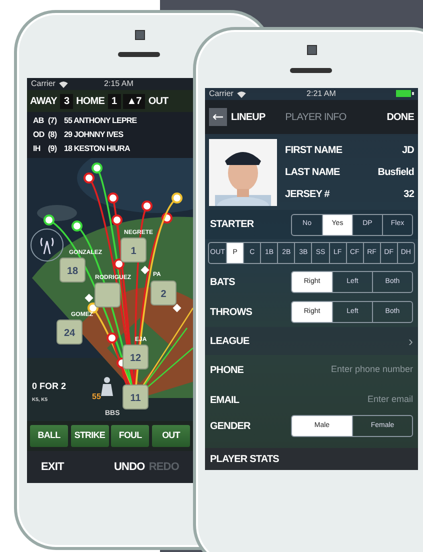 The width and height of the screenshot is (423, 552). What do you see at coordinates (135, 397) in the screenshot?
I see `position-marker: 11` at bounding box center [135, 397].